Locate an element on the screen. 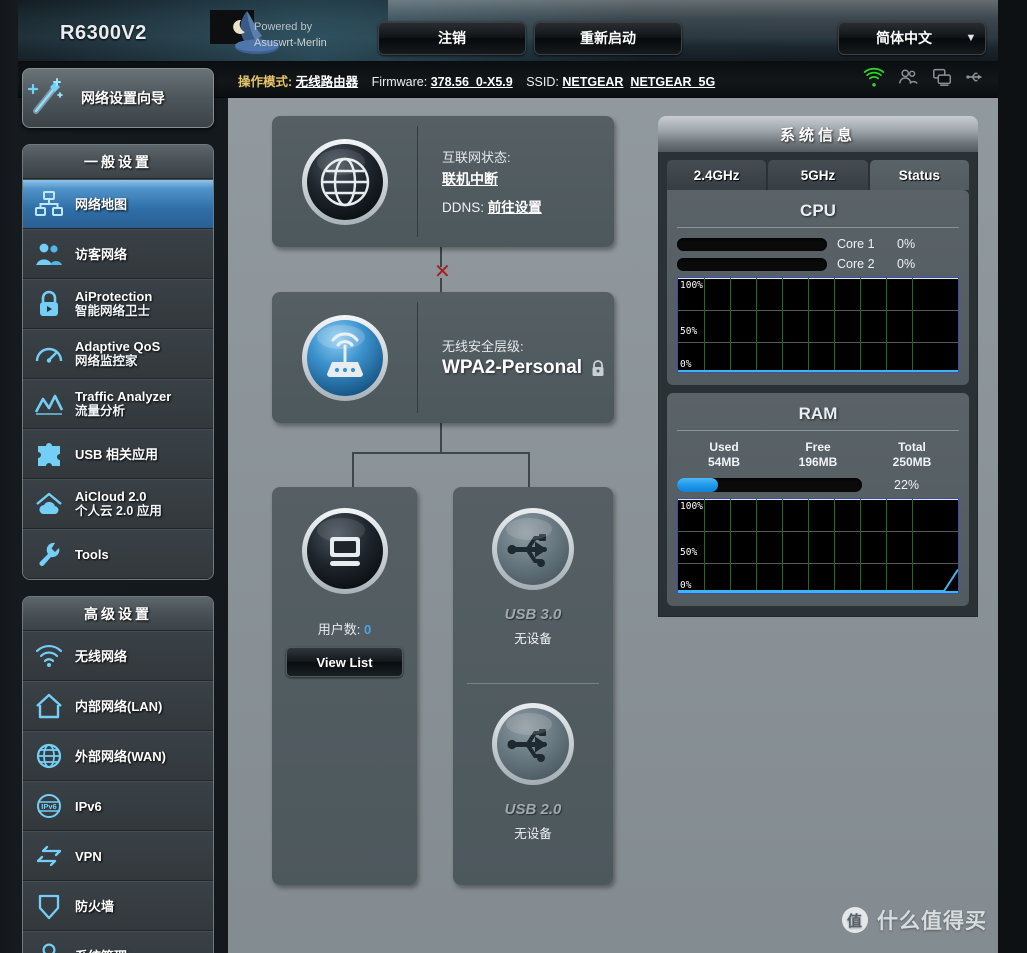  sidebar-item-aicloud: AiCloud 2.0 个人云 2.0 应用 is located at coordinates (118, 504).